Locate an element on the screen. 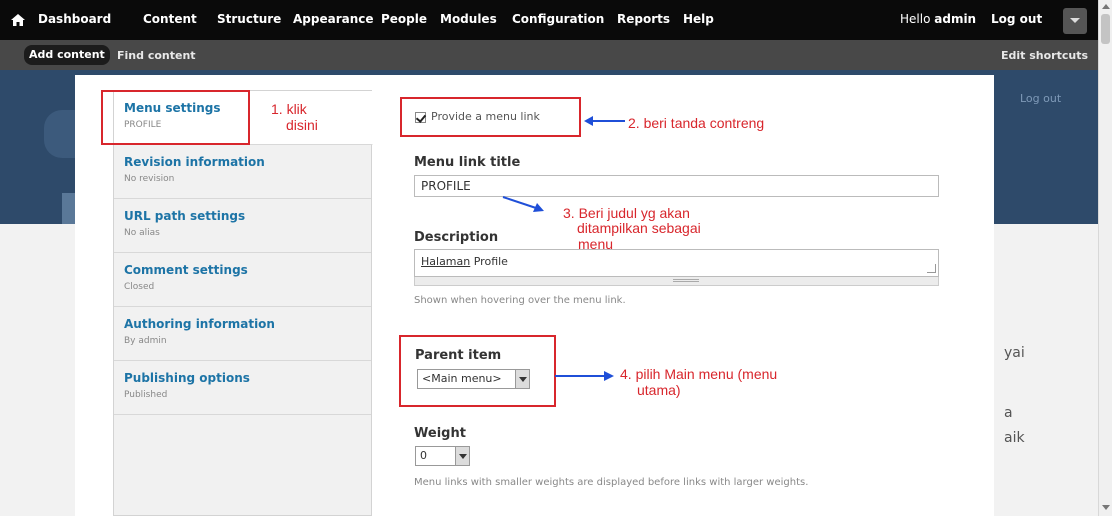 The image size is (1112, 516). annotation-box-parent-item is located at coordinates (477, 371).